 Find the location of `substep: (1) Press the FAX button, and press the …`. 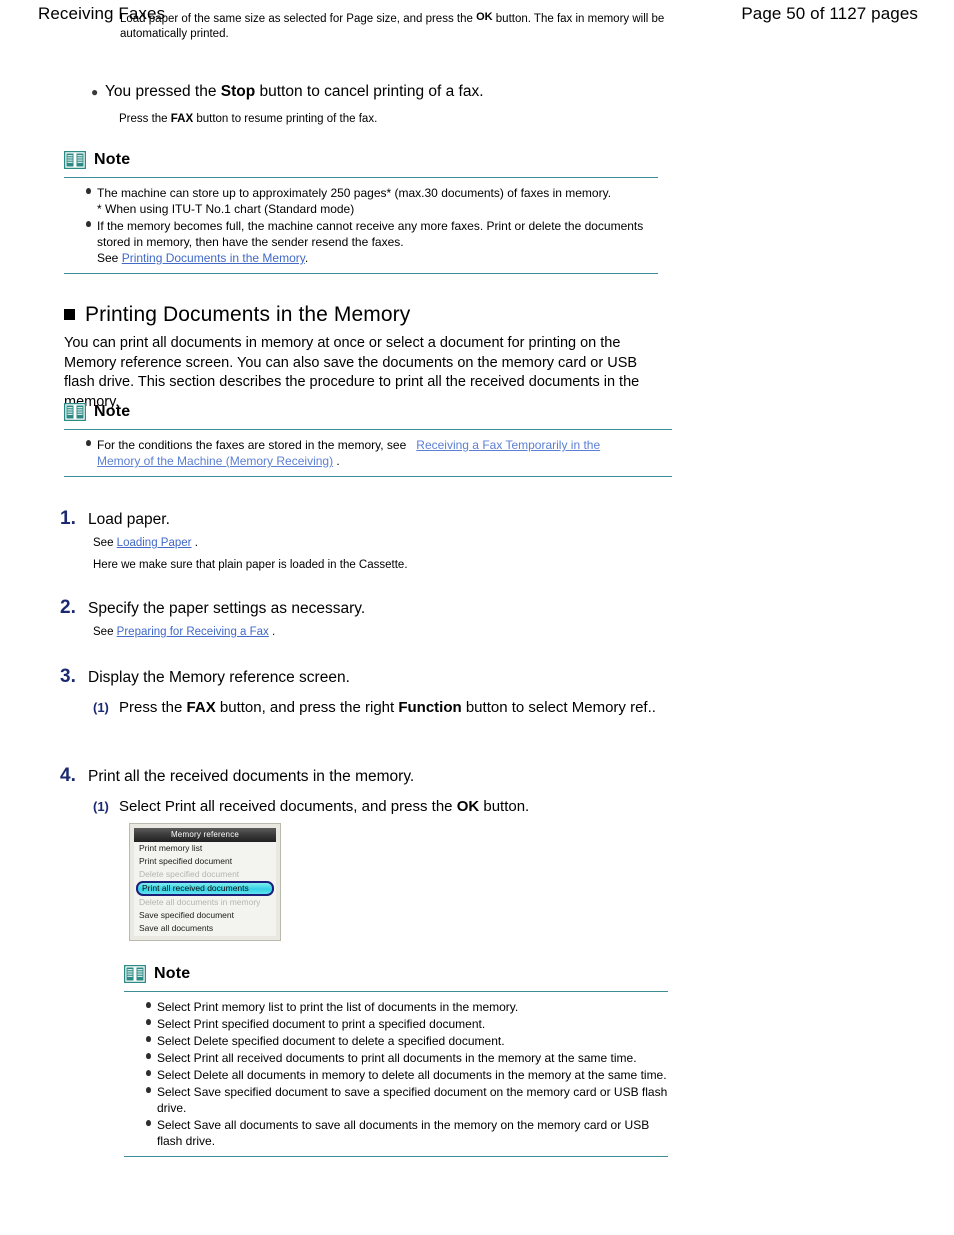

substep: (1) Press the FAX button, and press the … is located at coordinates (416, 708).